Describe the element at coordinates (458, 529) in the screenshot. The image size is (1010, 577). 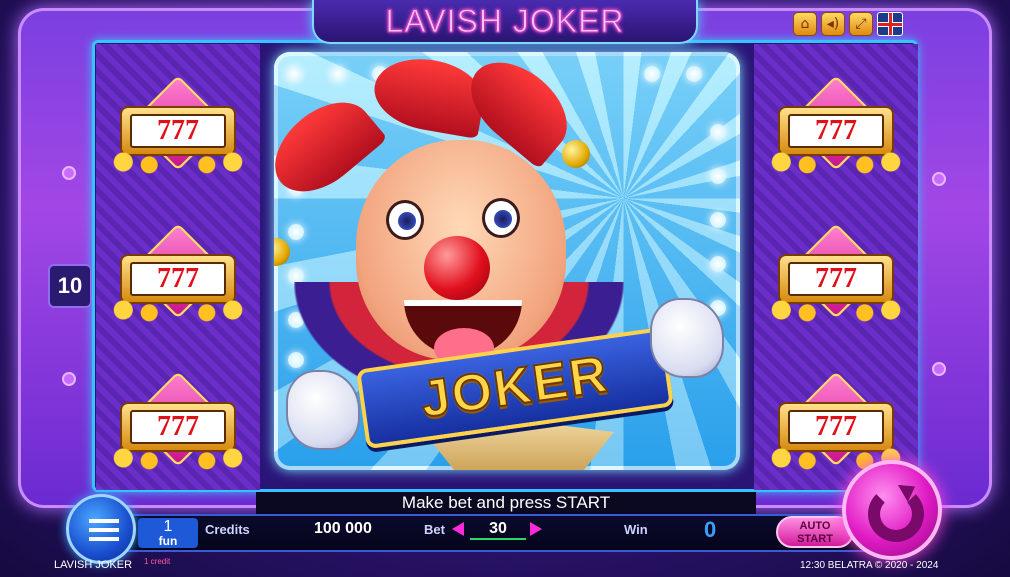
I see `bet-decrease-button` at that location.